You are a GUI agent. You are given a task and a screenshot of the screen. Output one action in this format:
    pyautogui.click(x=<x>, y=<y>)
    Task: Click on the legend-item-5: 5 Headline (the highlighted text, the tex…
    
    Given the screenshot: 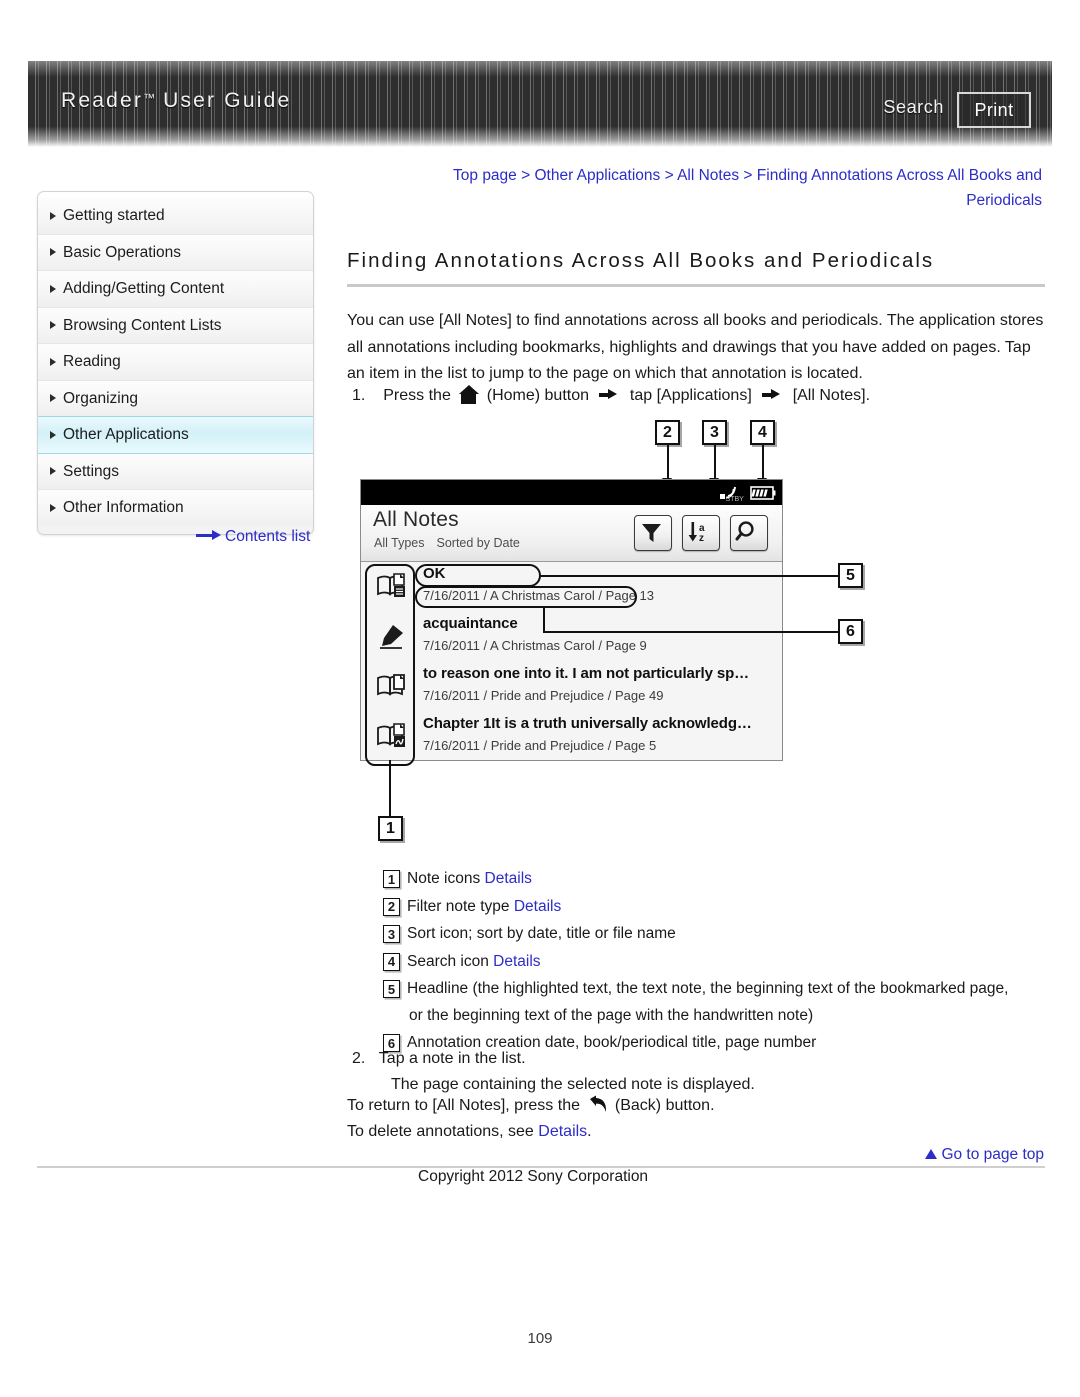 What is the action you would take?
    pyautogui.click(x=715, y=1002)
    